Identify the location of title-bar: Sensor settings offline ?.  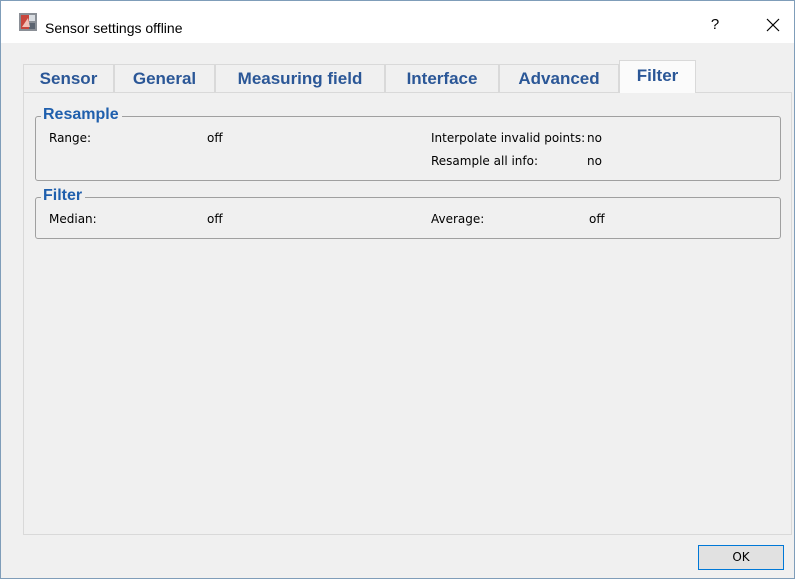
(397, 22).